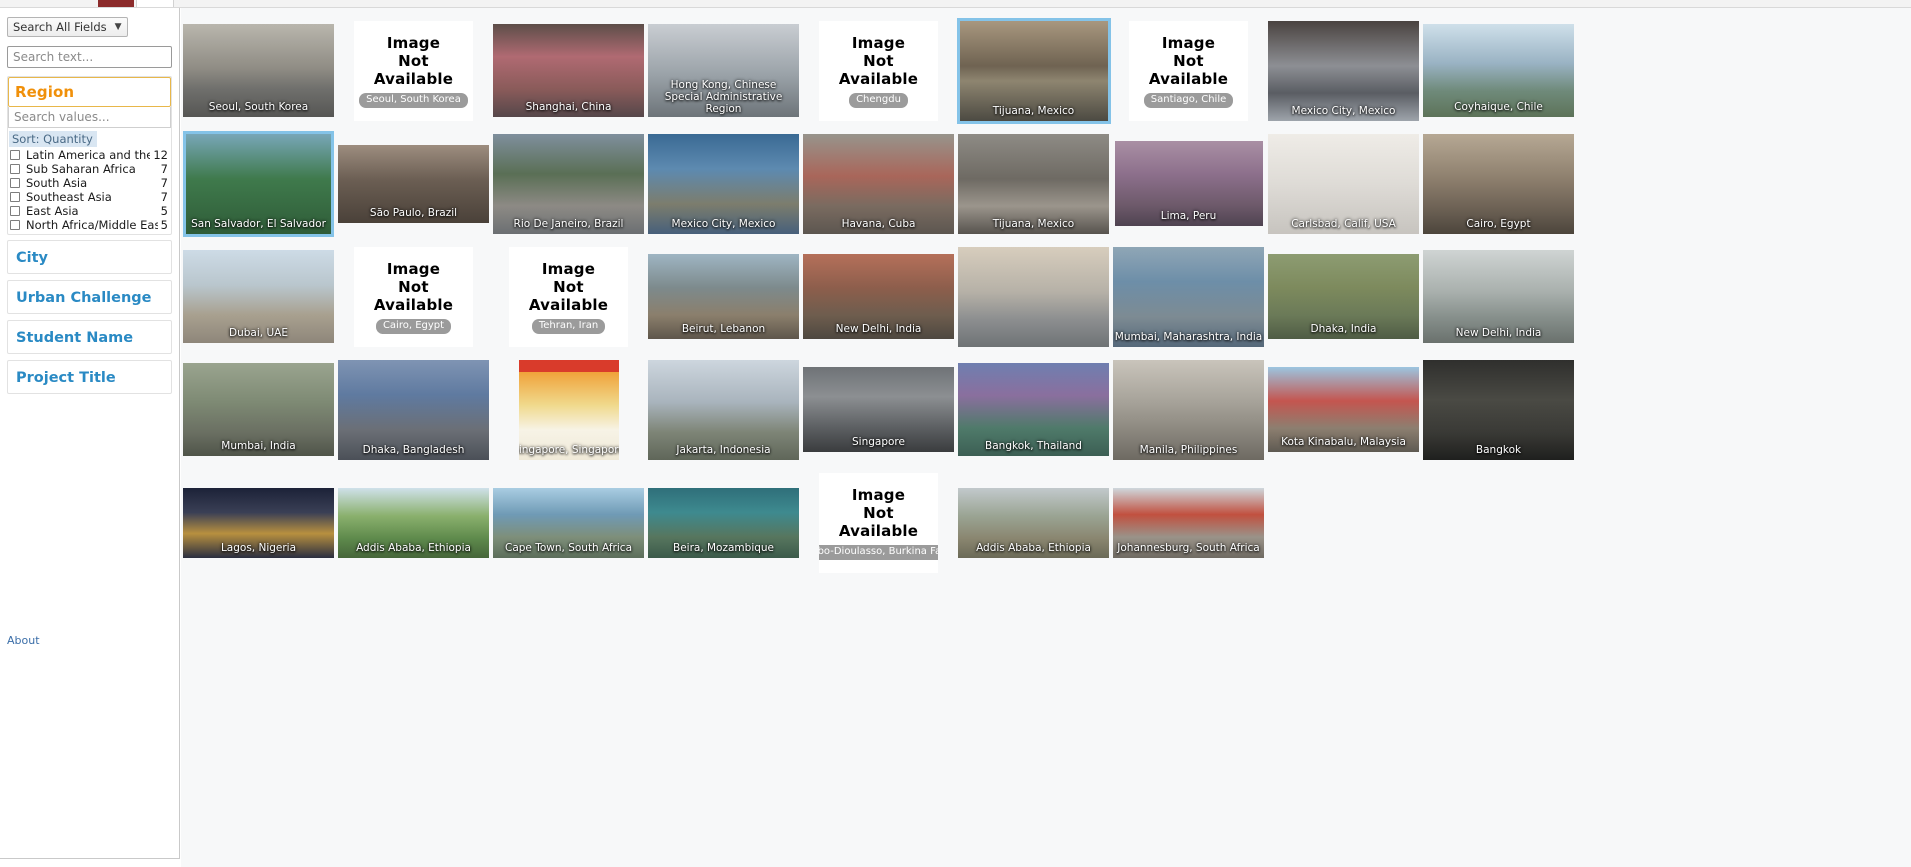 This screenshot has width=1911, height=867. What do you see at coordinates (155, 3) in the screenshot?
I see `inactive-tab-indicator` at bounding box center [155, 3].